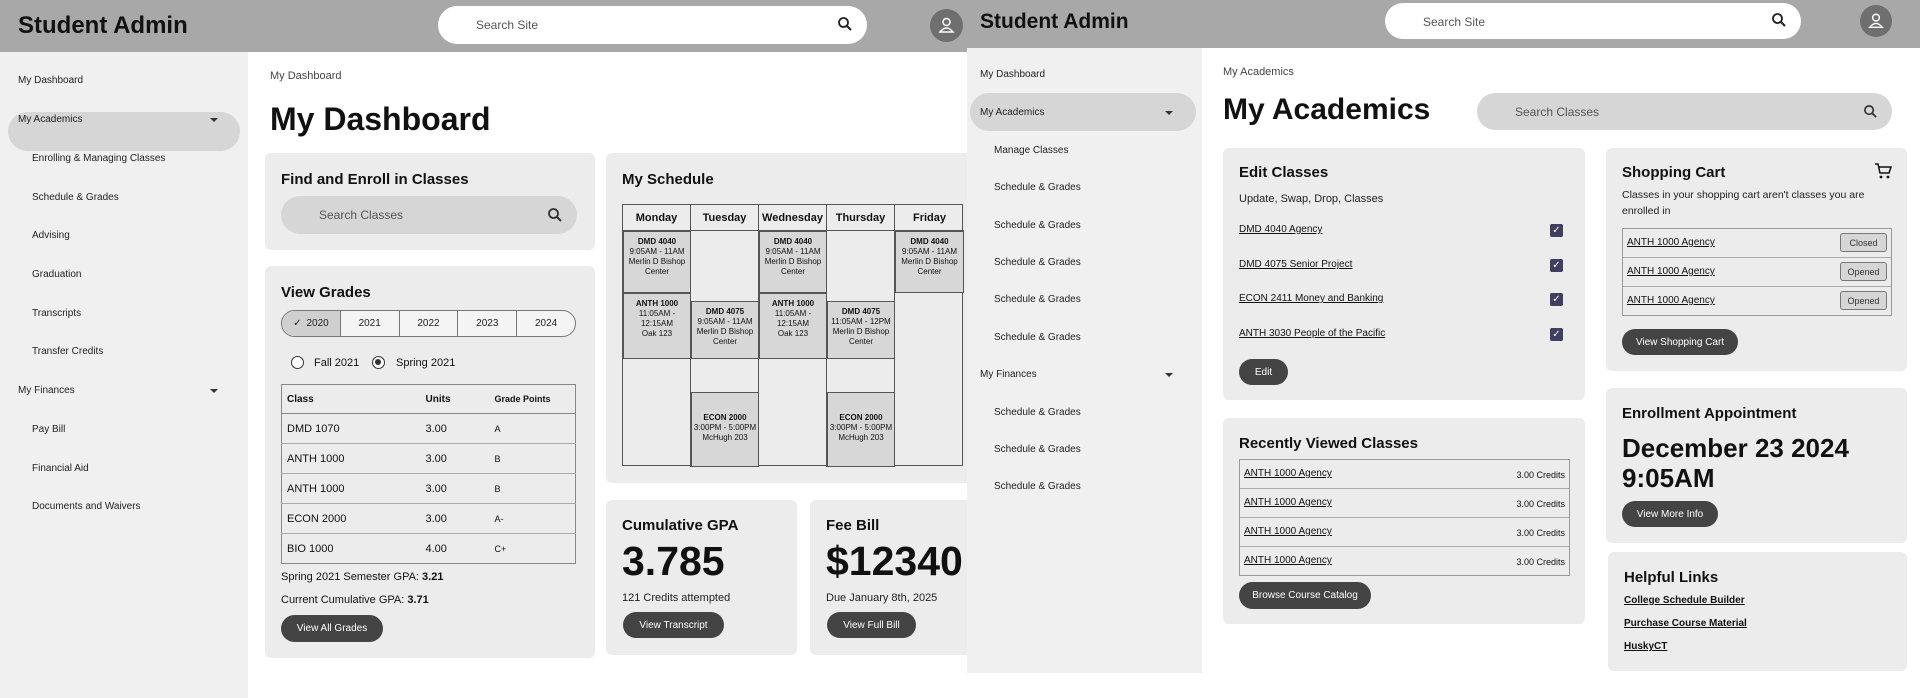 The image size is (1920, 698). Describe the element at coordinates (428, 518) in the screenshot. I see `table-row: ECON 2000 3.00 A-` at that location.